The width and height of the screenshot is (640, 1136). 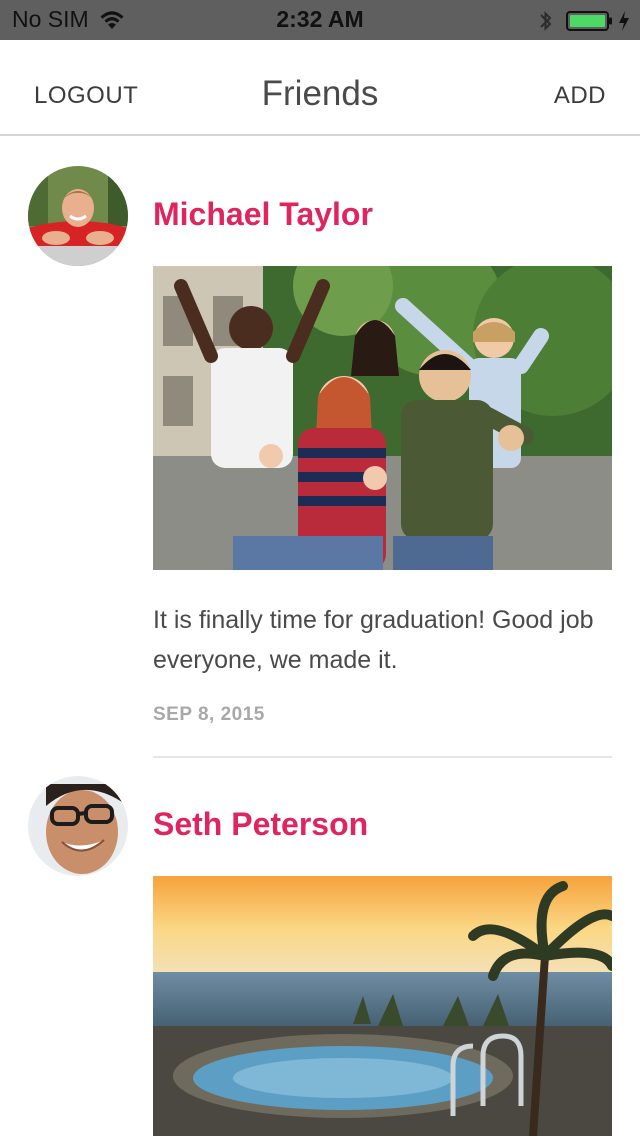 I want to click on add-button: ADD, so click(x=580, y=96).